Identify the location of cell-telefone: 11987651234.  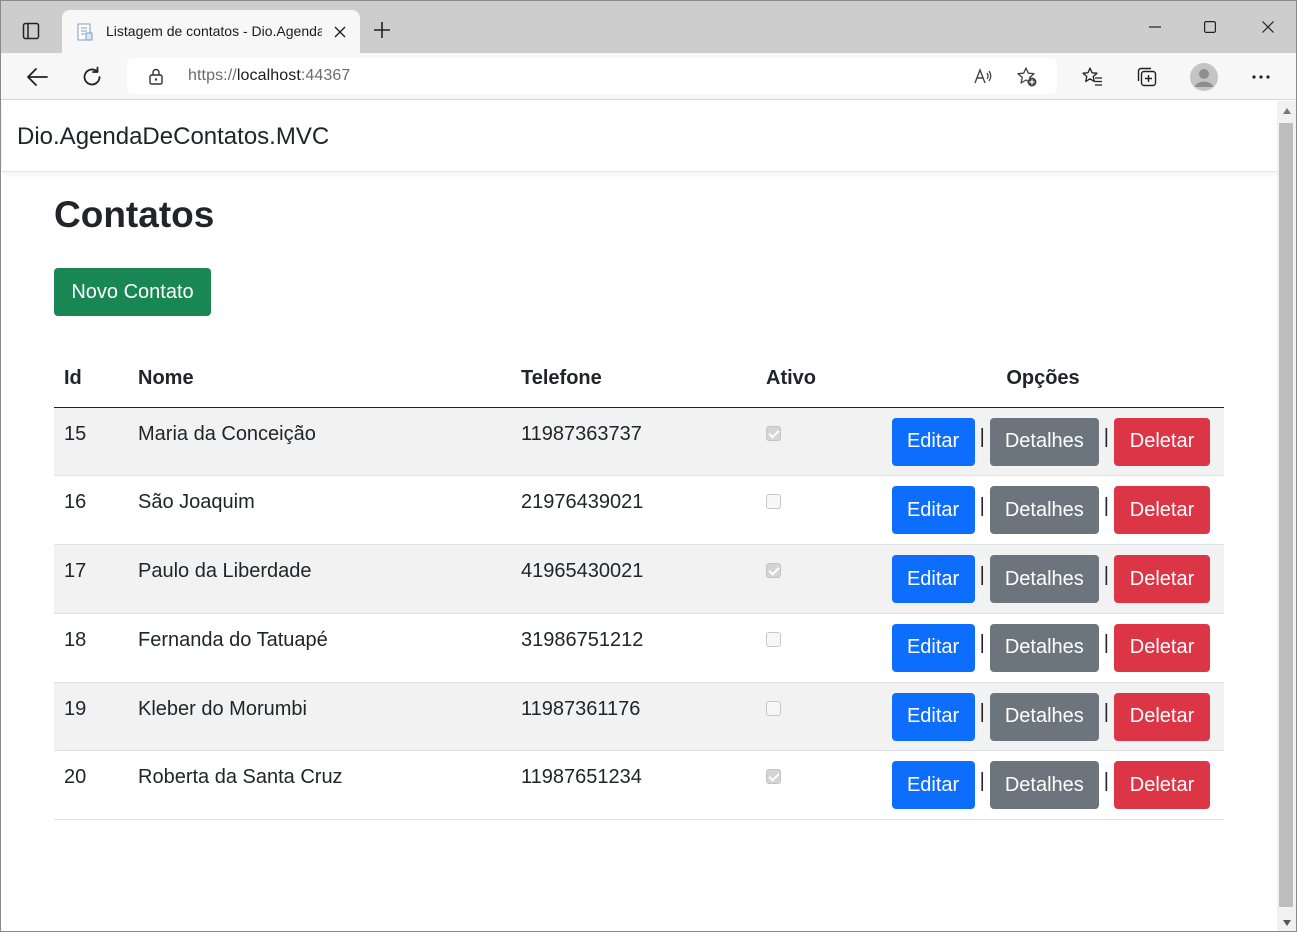
(633, 785).